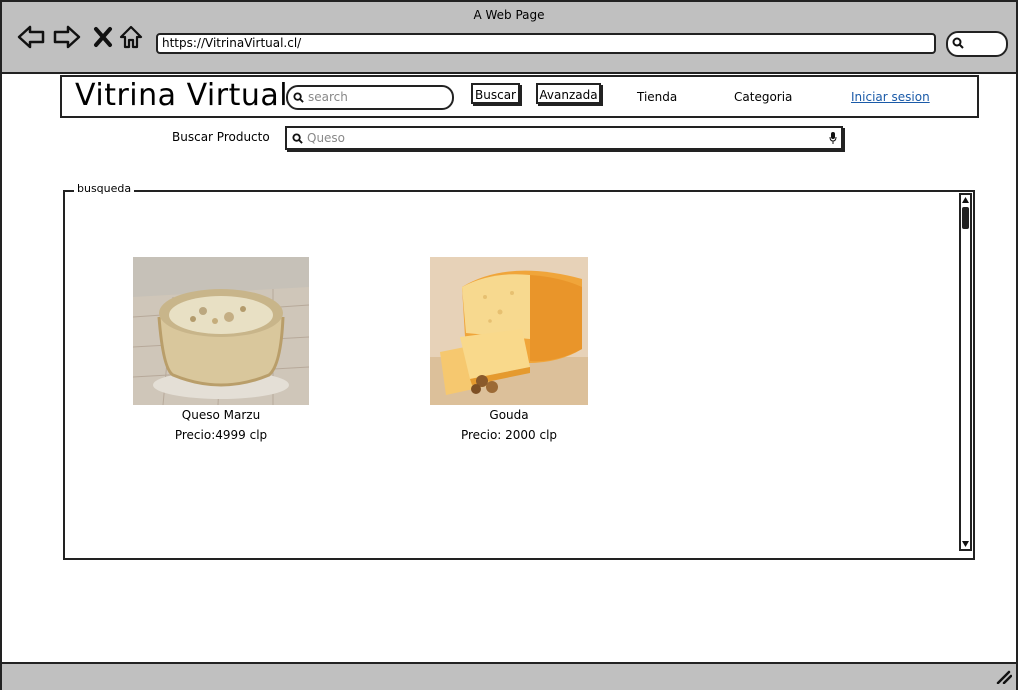 Image resolution: width=1018 pixels, height=690 pixels. I want to click on product-name: Gouda, so click(509, 415).